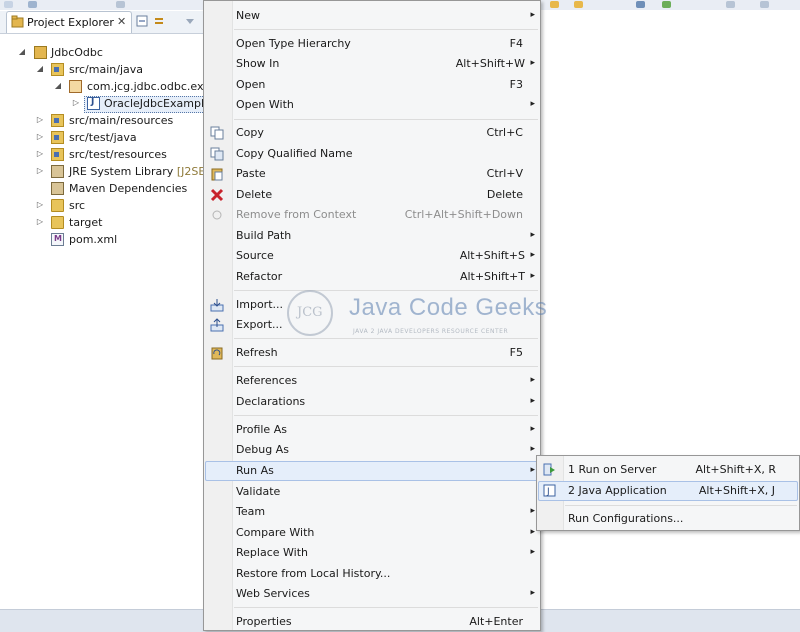  What do you see at coordinates (764, 4) in the screenshot?
I see `toolbar-forward-icon` at bounding box center [764, 4].